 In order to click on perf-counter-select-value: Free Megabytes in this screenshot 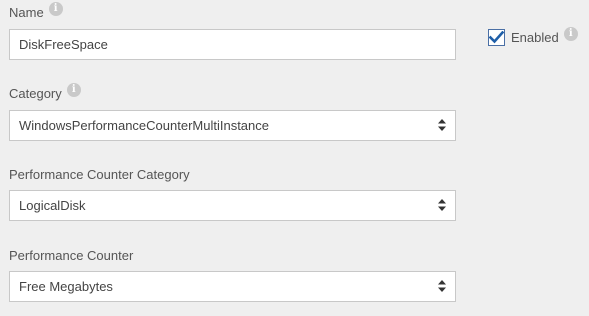, I will do `click(66, 286)`.